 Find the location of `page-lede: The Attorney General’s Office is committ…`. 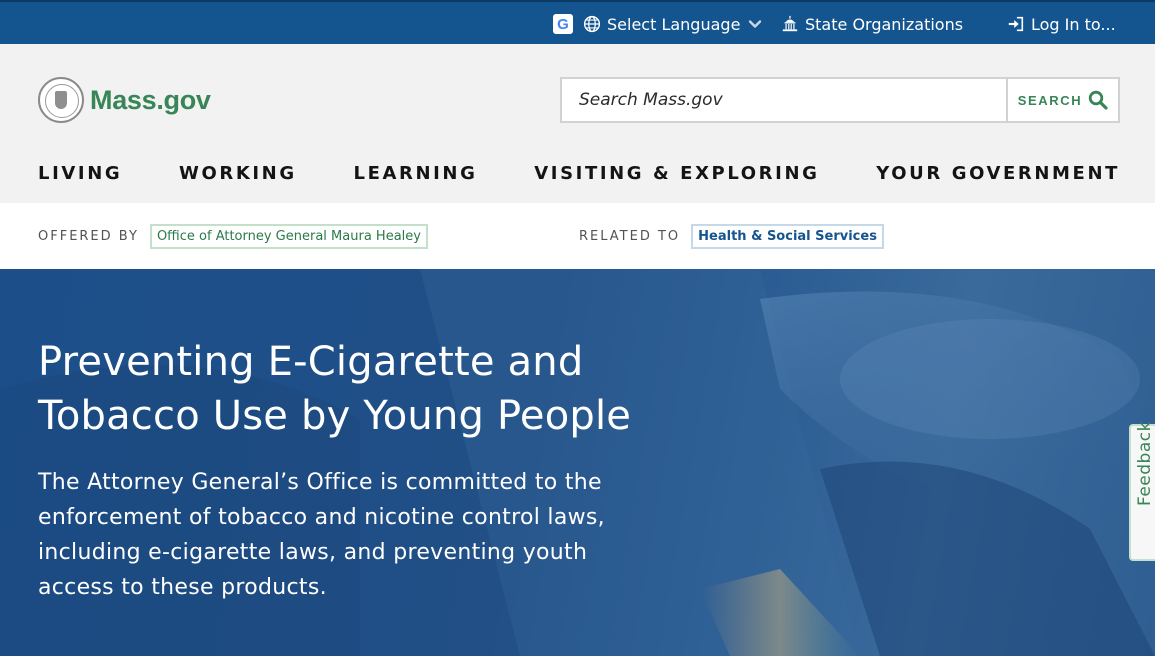

page-lede: The Attorney General’s Office is committ… is located at coordinates (321, 535).